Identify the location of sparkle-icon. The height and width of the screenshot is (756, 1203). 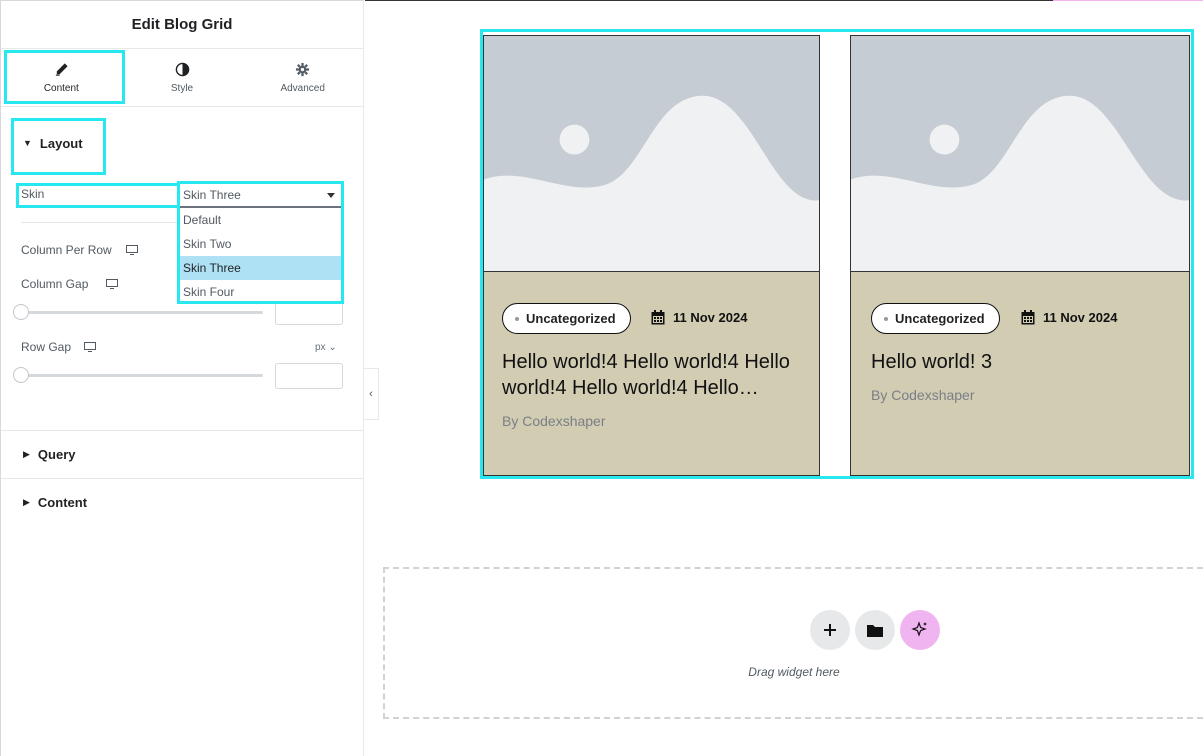
(919, 629).